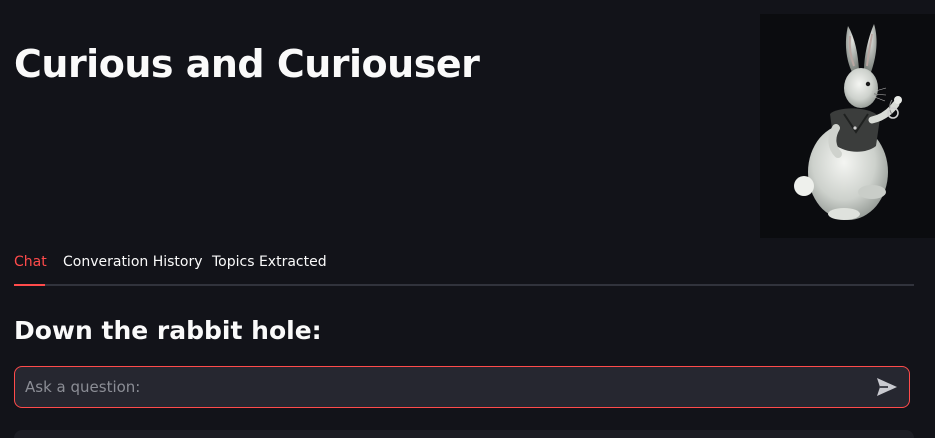 The height and width of the screenshot is (438, 935). I want to click on send-button, so click(887, 387).